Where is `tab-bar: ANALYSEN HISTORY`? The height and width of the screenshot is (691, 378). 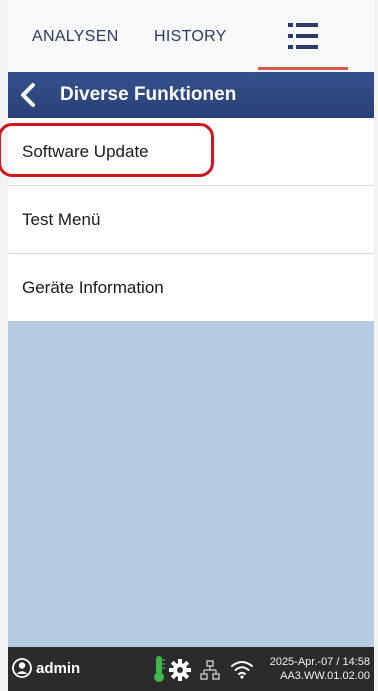 tab-bar: ANALYSEN HISTORY is located at coordinates (191, 36).